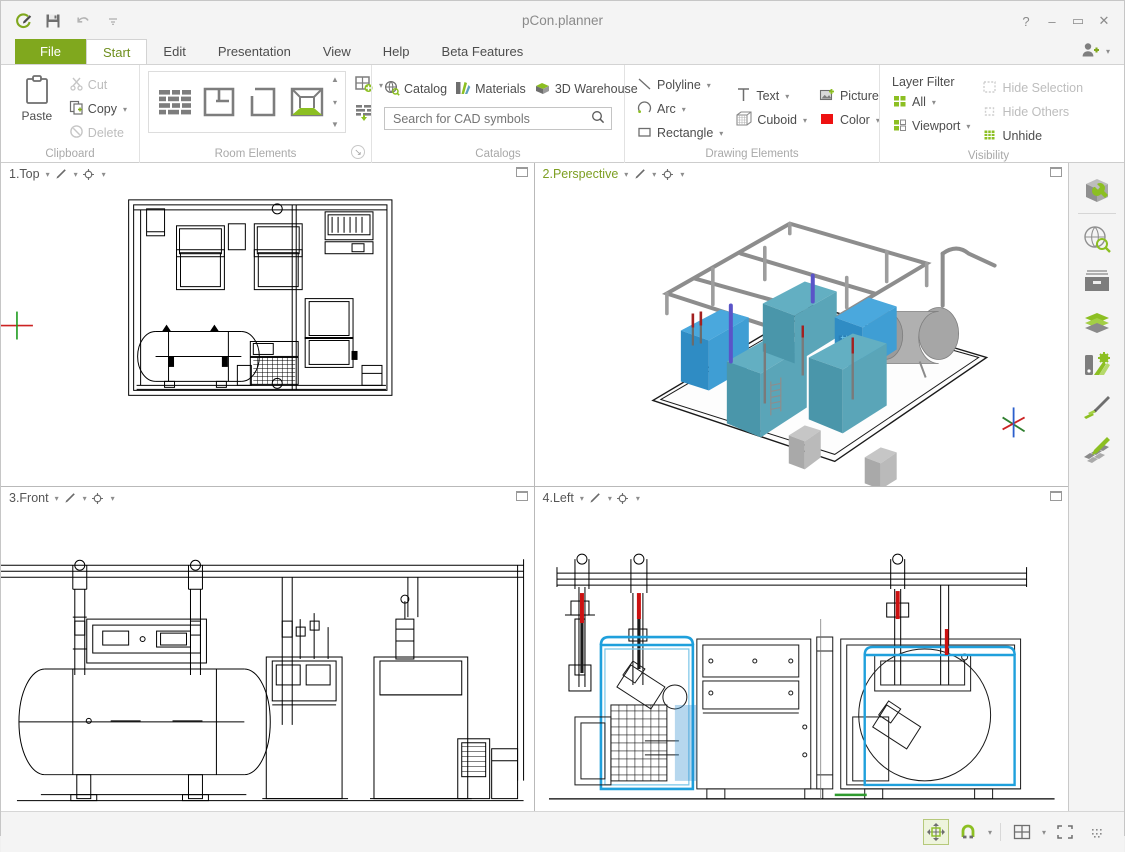  I want to click on app-title: pCon.planner, so click(562, 20).